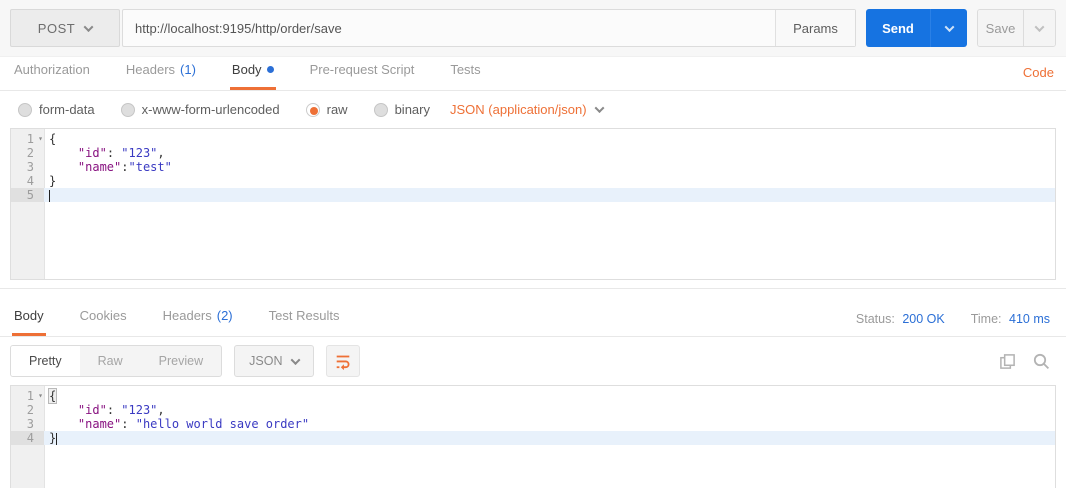 Image resolution: width=1066 pixels, height=494 pixels. I want to click on line-number: 4, so click(30, 181).